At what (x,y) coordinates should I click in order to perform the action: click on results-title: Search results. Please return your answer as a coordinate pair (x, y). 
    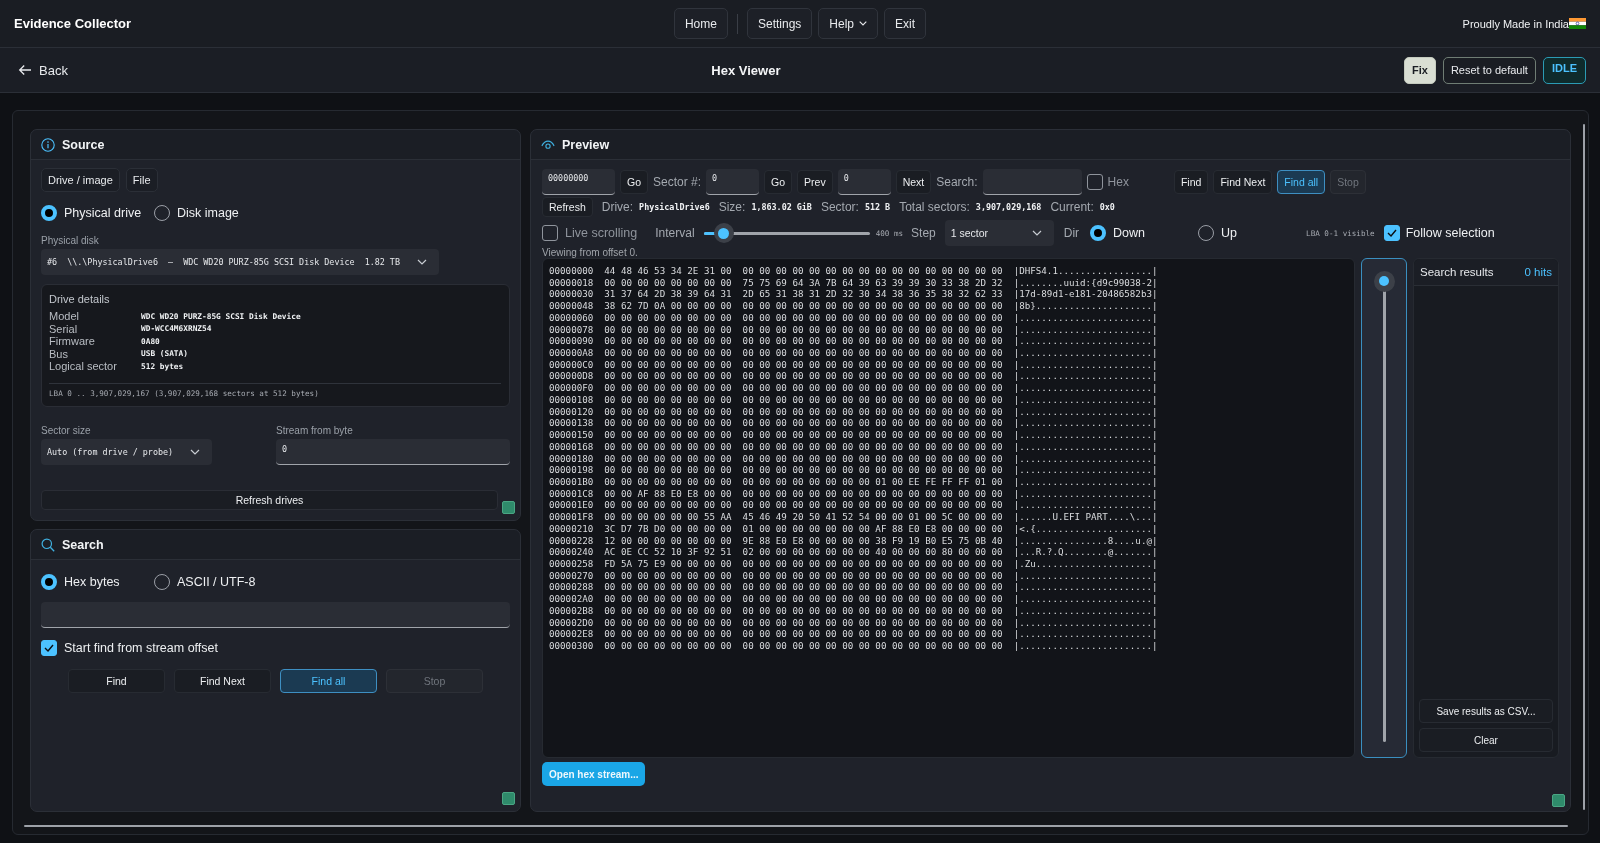
    Looking at the image, I should click on (1457, 272).